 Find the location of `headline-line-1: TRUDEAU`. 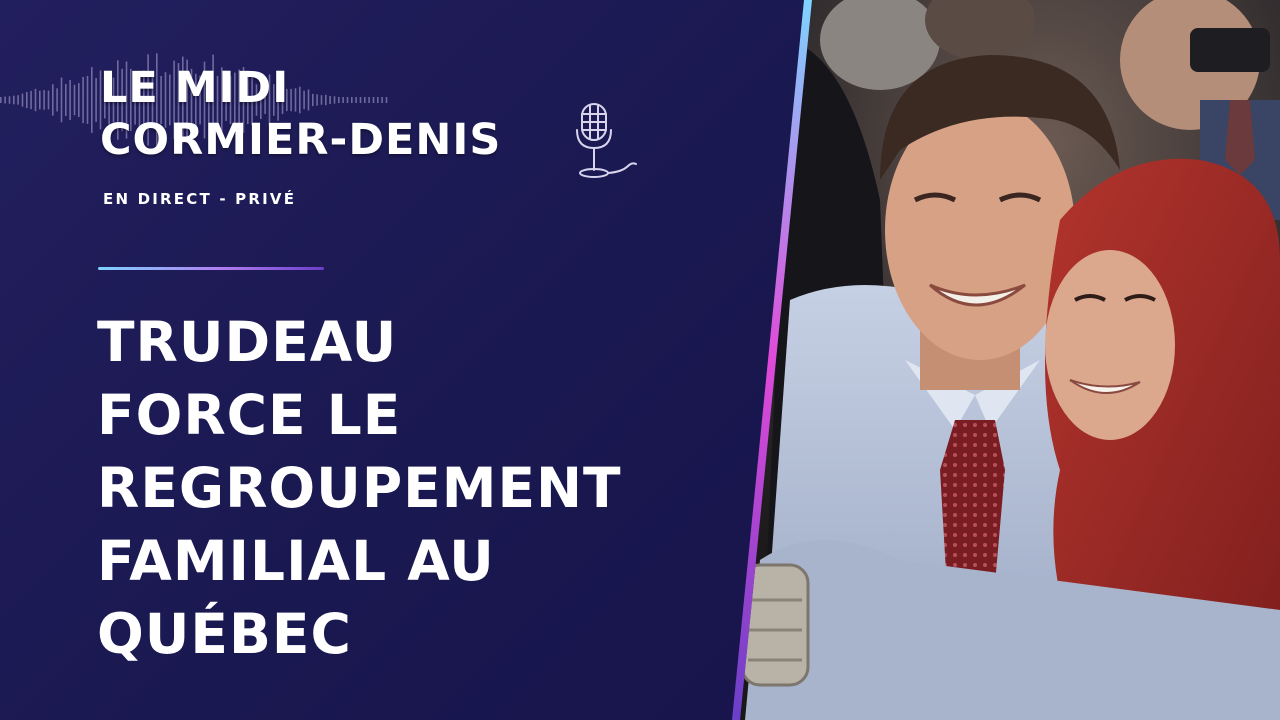

headline-line-1: TRUDEAU is located at coordinates (247, 342).